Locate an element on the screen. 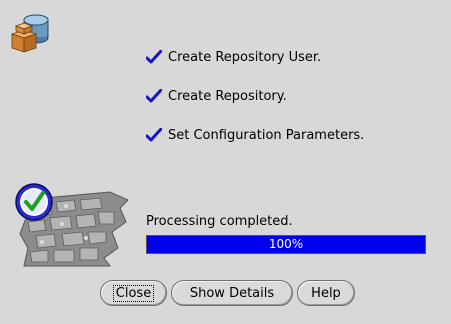 This screenshot has height=324, width=451. show-details-button: Show Details is located at coordinates (232, 293).